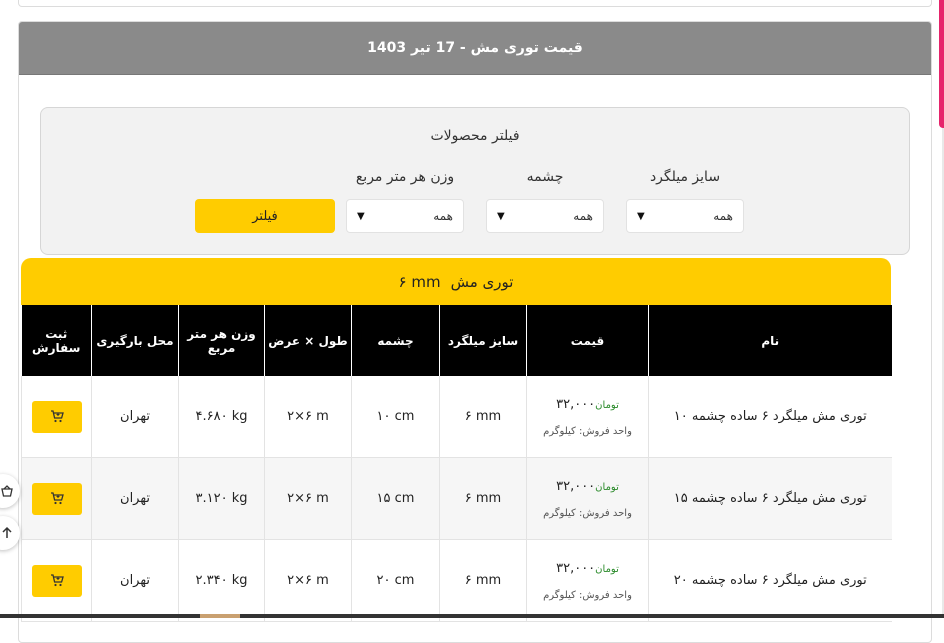 The height and width of the screenshot is (643, 944). Describe the element at coordinates (545, 216) in the screenshot. I see `mesh-filter-select: همه ▼` at that location.